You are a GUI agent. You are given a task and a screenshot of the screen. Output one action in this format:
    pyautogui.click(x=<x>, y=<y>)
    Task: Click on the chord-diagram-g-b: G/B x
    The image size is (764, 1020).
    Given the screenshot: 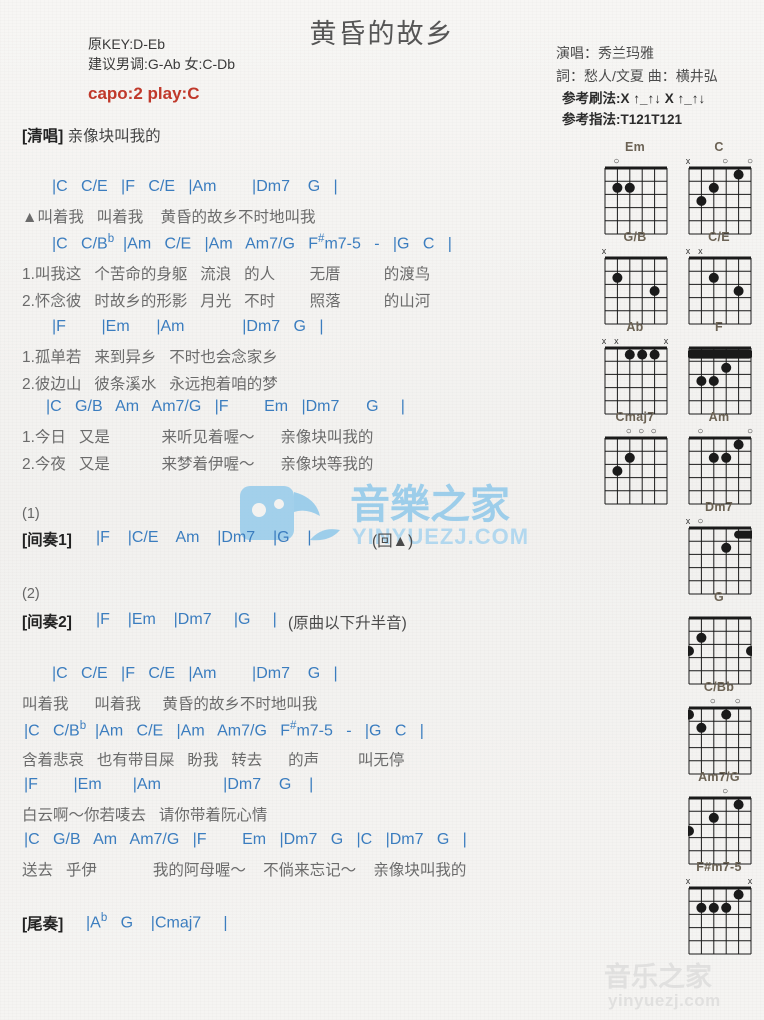 What is the action you would take?
    pyautogui.click(x=635, y=277)
    